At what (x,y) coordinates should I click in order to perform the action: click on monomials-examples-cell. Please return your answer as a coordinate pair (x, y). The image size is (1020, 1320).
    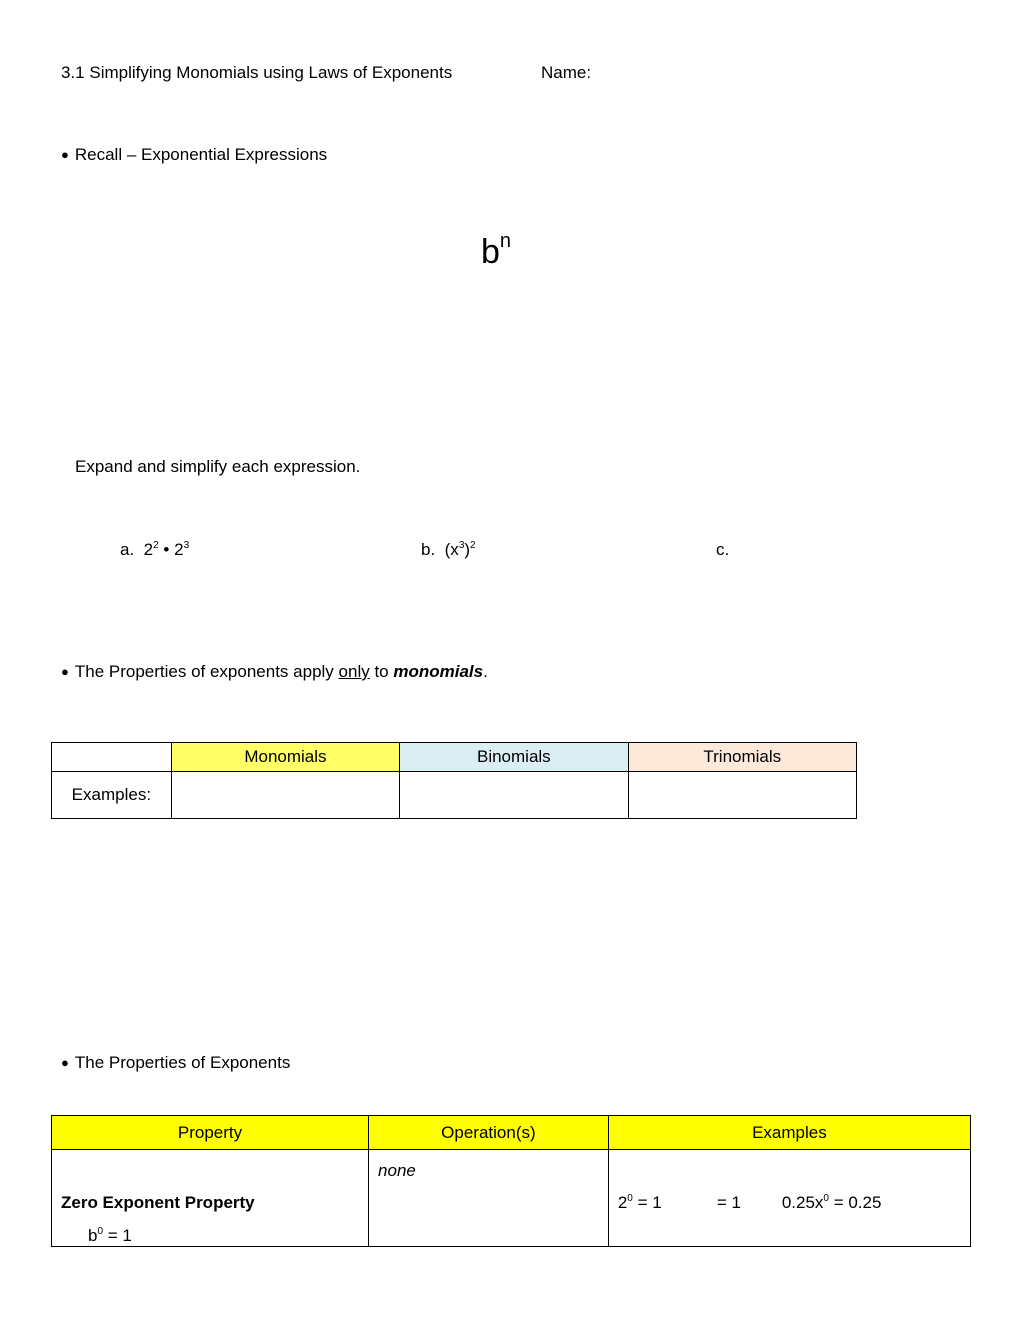
    Looking at the image, I should click on (285, 795).